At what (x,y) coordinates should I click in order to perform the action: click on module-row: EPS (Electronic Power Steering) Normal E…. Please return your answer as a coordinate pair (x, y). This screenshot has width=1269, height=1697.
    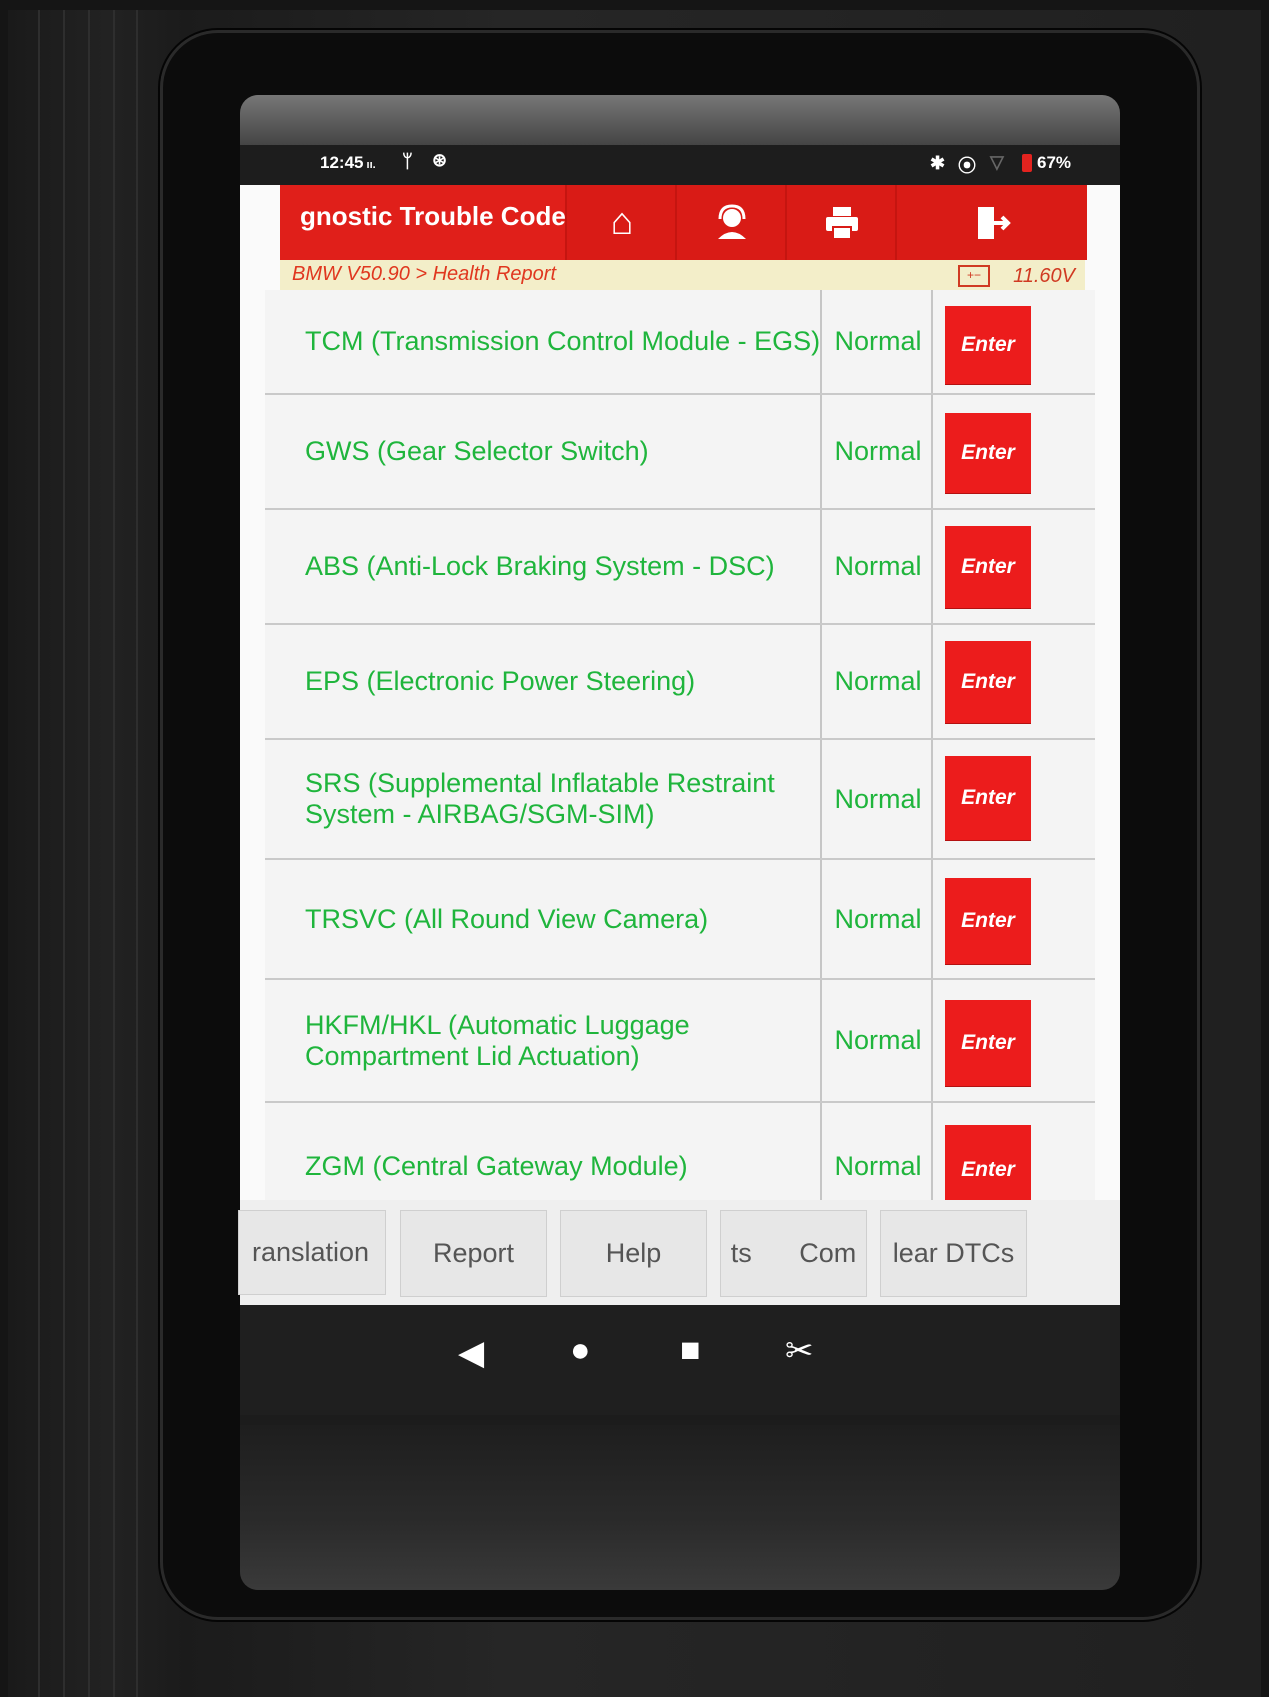
    Looking at the image, I should click on (680, 682).